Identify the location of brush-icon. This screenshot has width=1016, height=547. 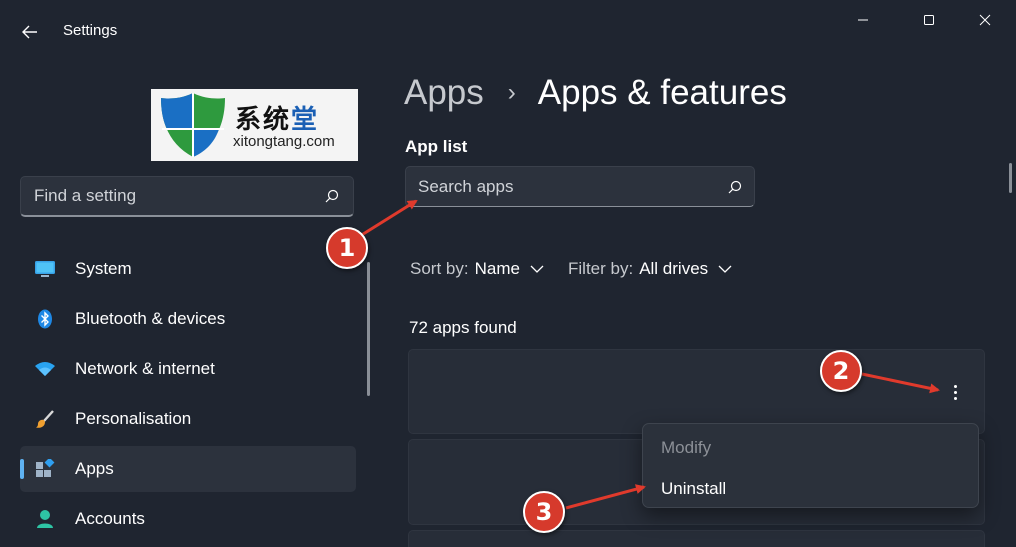
(45, 419).